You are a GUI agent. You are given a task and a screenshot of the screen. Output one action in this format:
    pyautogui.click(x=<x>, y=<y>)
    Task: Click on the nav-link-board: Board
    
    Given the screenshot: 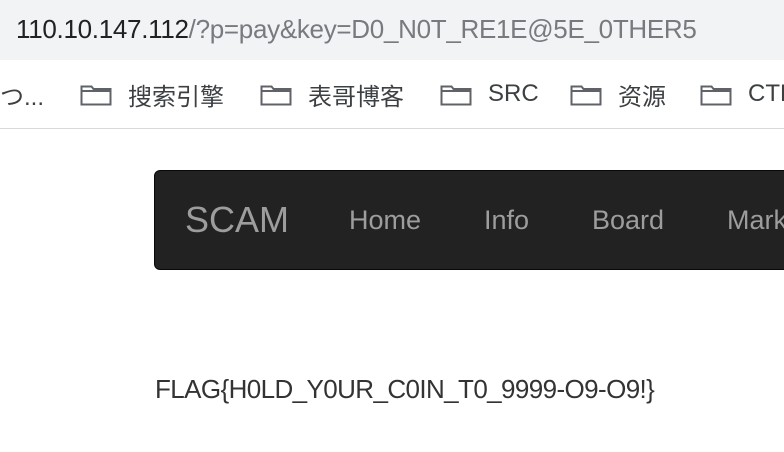 What is the action you would take?
    pyautogui.click(x=628, y=220)
    